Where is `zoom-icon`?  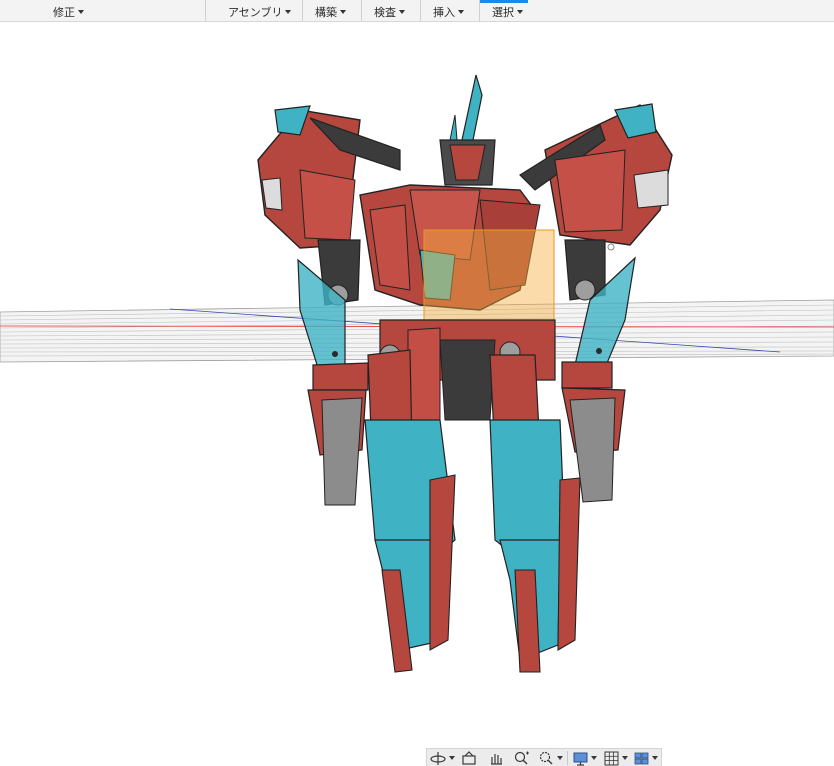 zoom-icon is located at coordinates (521, 758).